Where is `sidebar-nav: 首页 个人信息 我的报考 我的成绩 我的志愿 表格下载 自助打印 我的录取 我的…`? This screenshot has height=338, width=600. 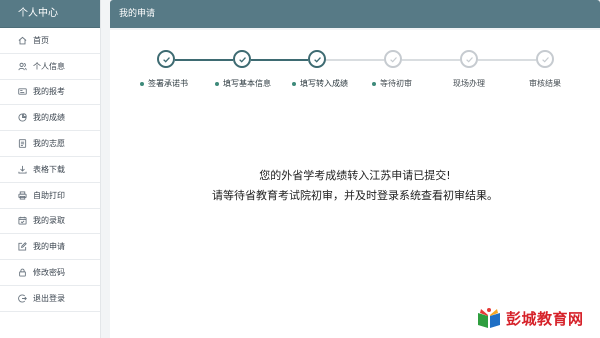
sidebar-nav: 首页 个人信息 我的报考 我的成绩 我的志愿 表格下载 自助打印 我的录取 我的… is located at coordinates (50, 170).